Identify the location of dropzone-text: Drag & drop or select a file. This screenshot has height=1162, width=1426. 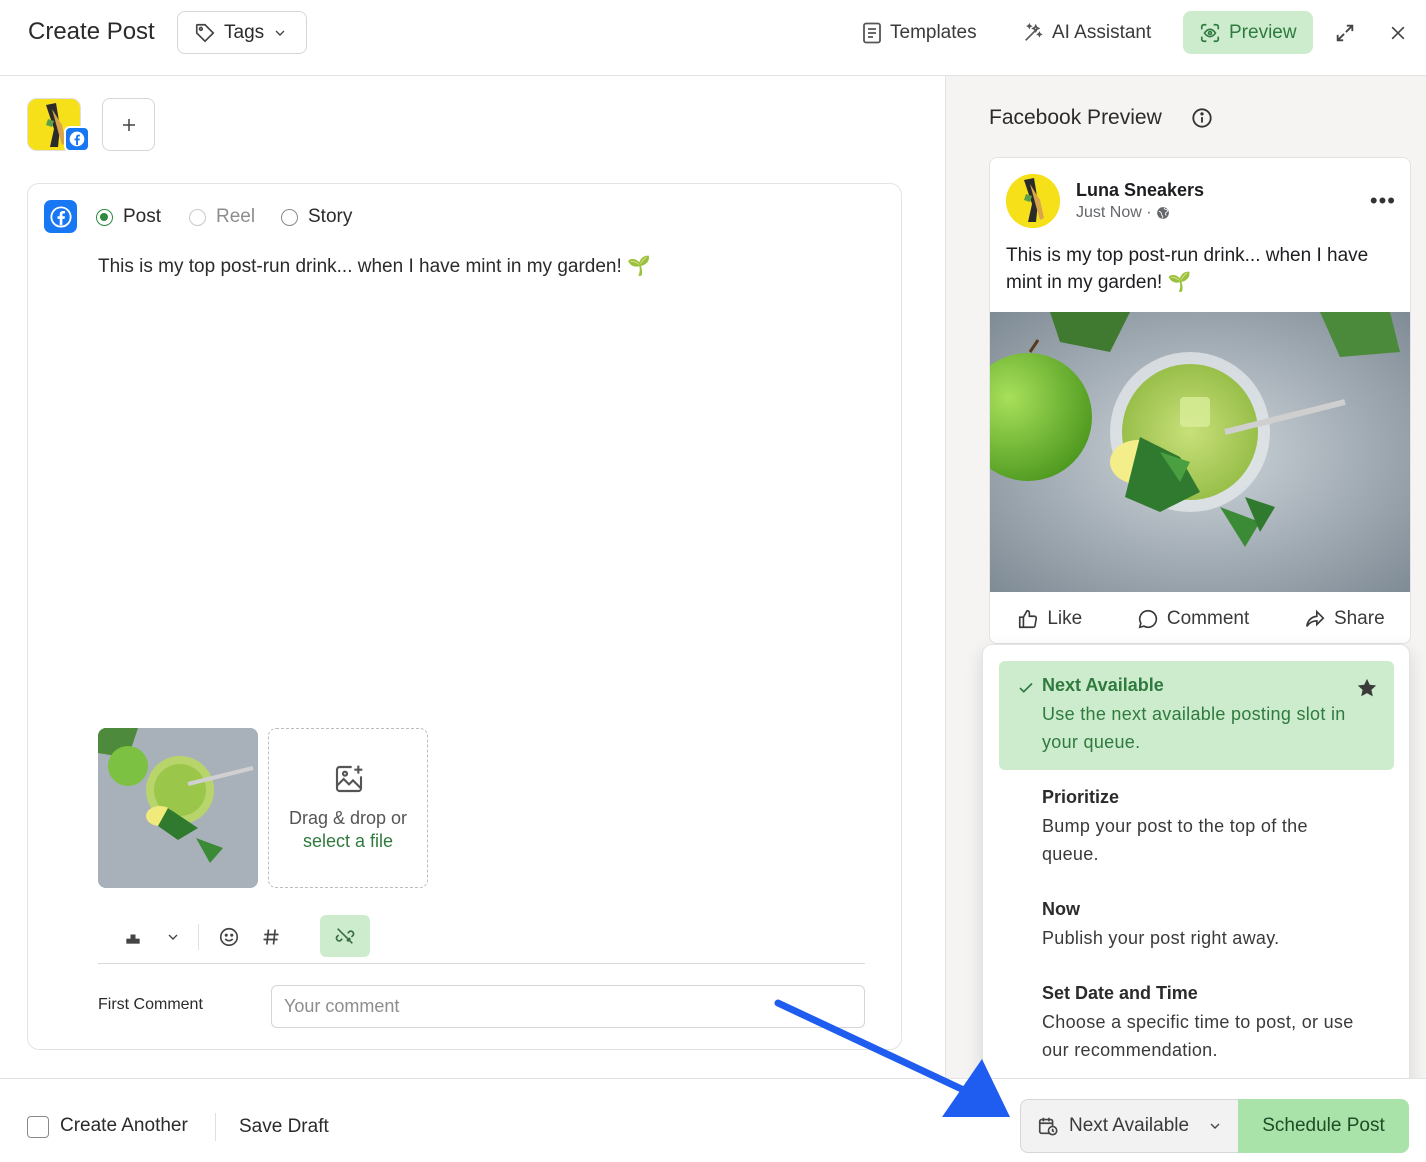
(348, 830).